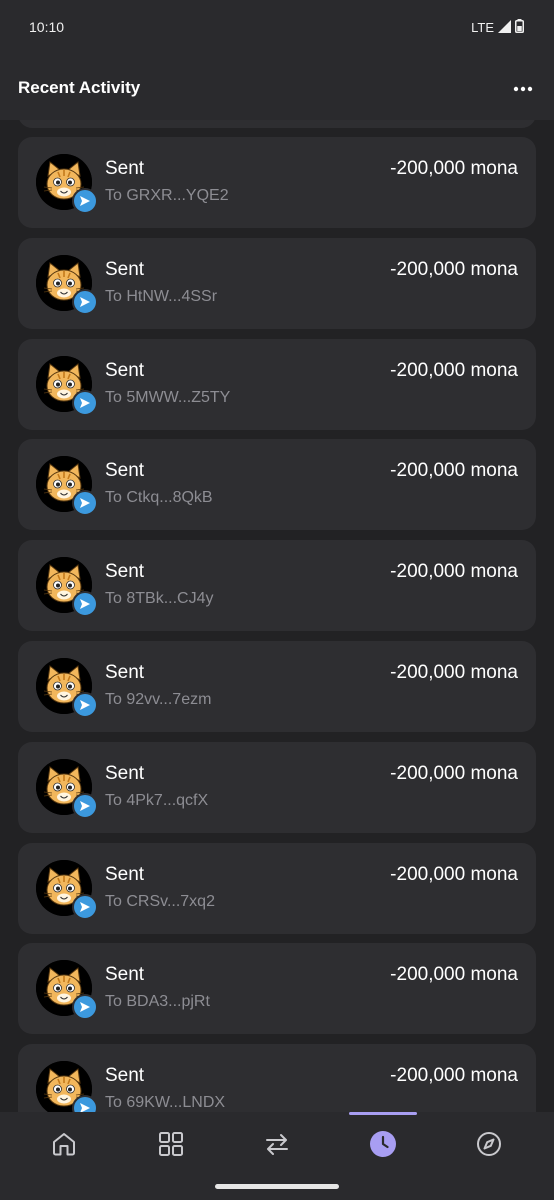 The width and height of the screenshot is (554, 1200). What do you see at coordinates (165, 1103) in the screenshot?
I see `transaction-recipient: To 69KW...LNDX` at bounding box center [165, 1103].